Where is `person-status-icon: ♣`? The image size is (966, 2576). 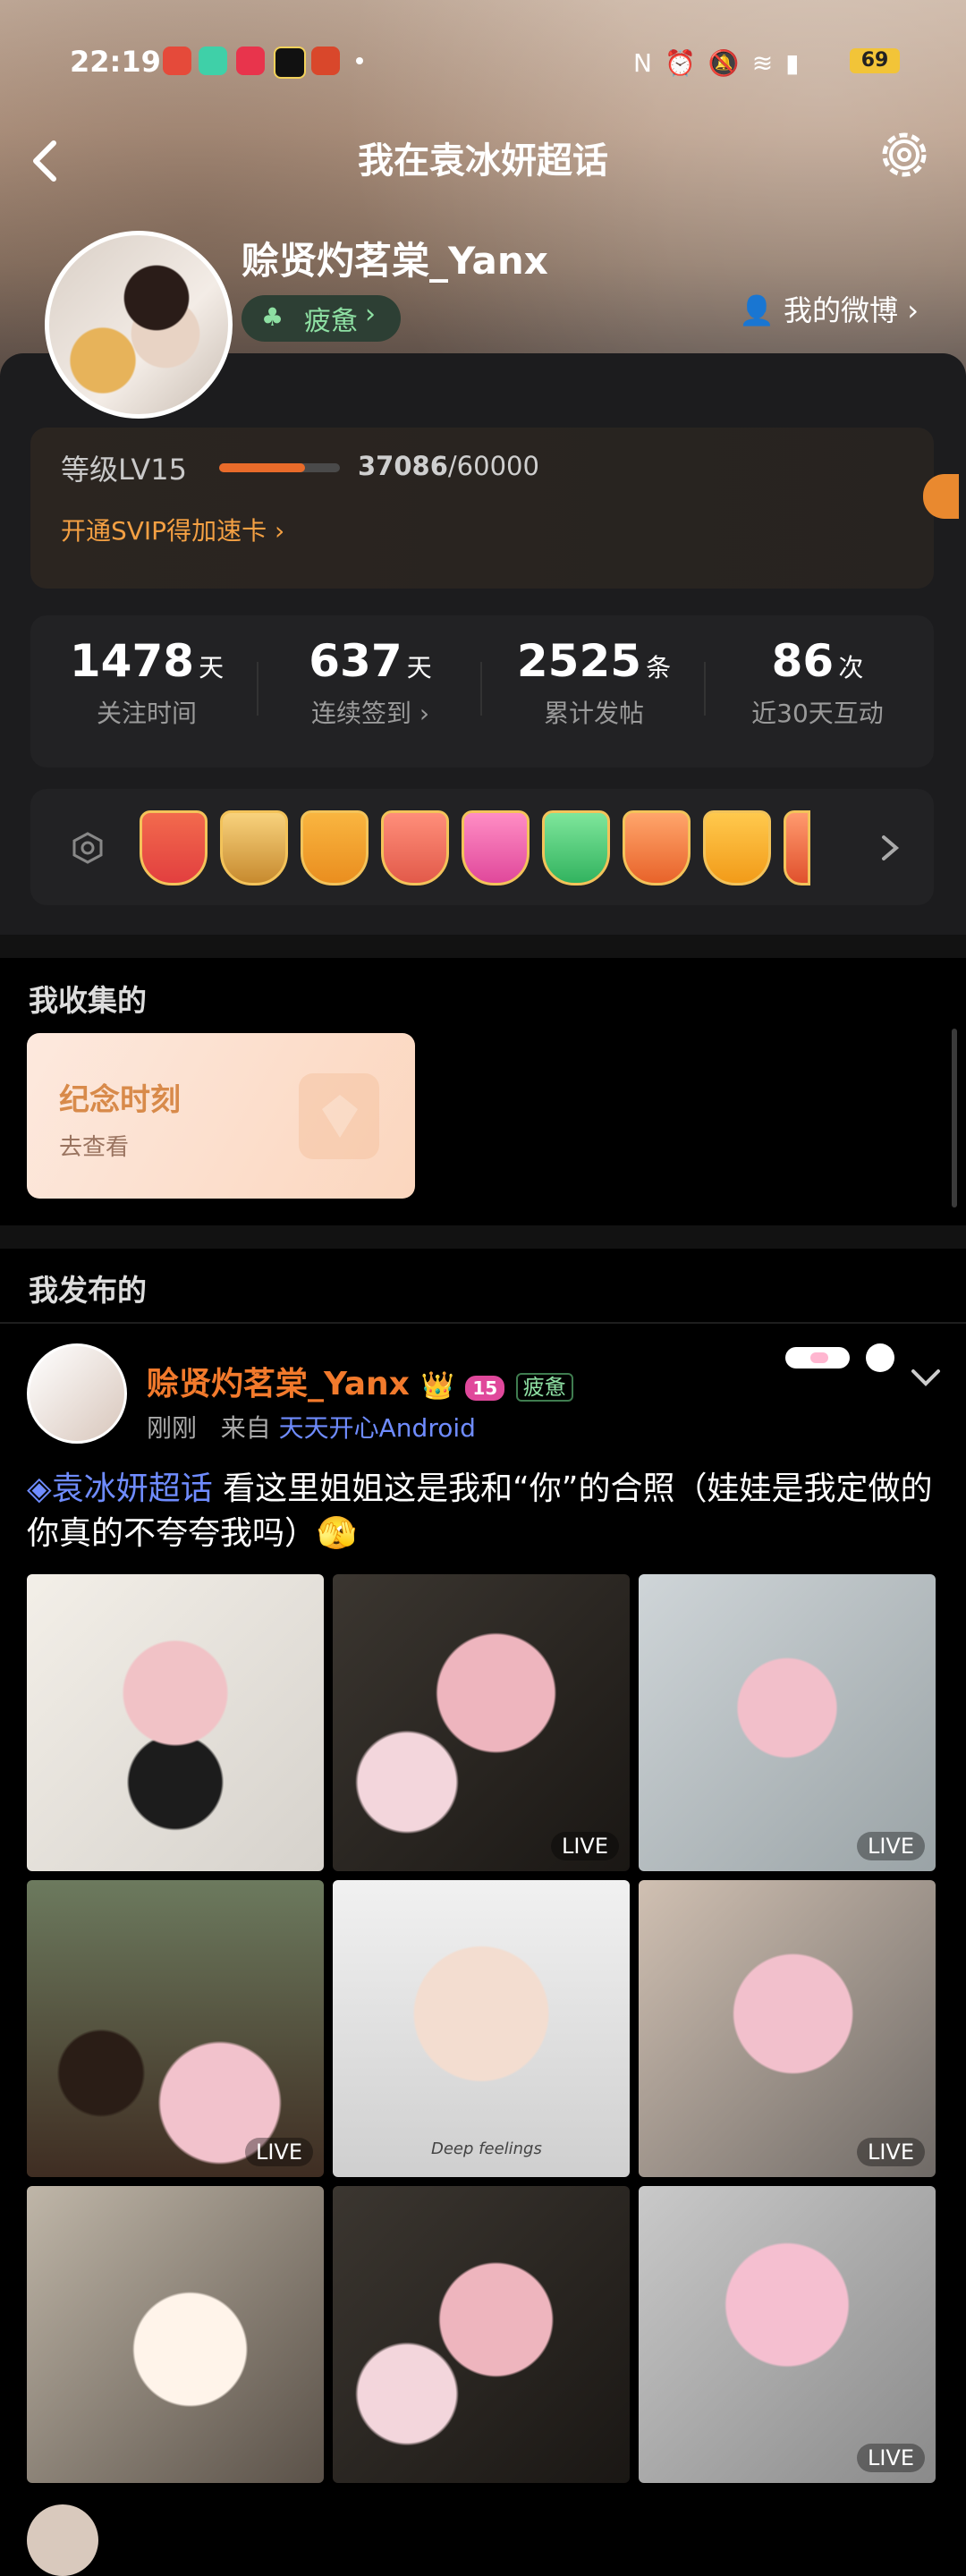 person-status-icon: ♣ is located at coordinates (272, 317).